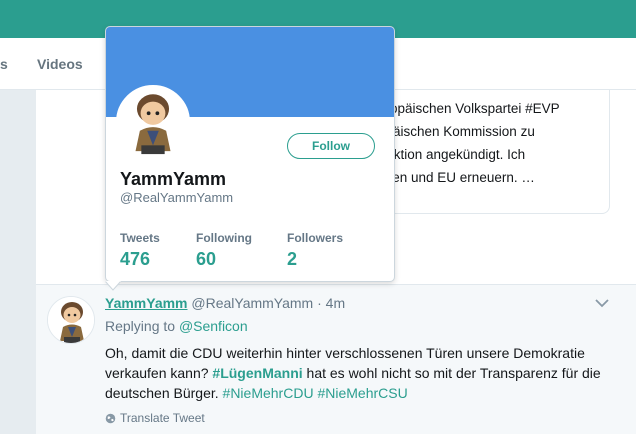 This screenshot has height=434, width=636. What do you see at coordinates (213, 326) in the screenshot?
I see `replying-to-handle: @Senficon` at bounding box center [213, 326].